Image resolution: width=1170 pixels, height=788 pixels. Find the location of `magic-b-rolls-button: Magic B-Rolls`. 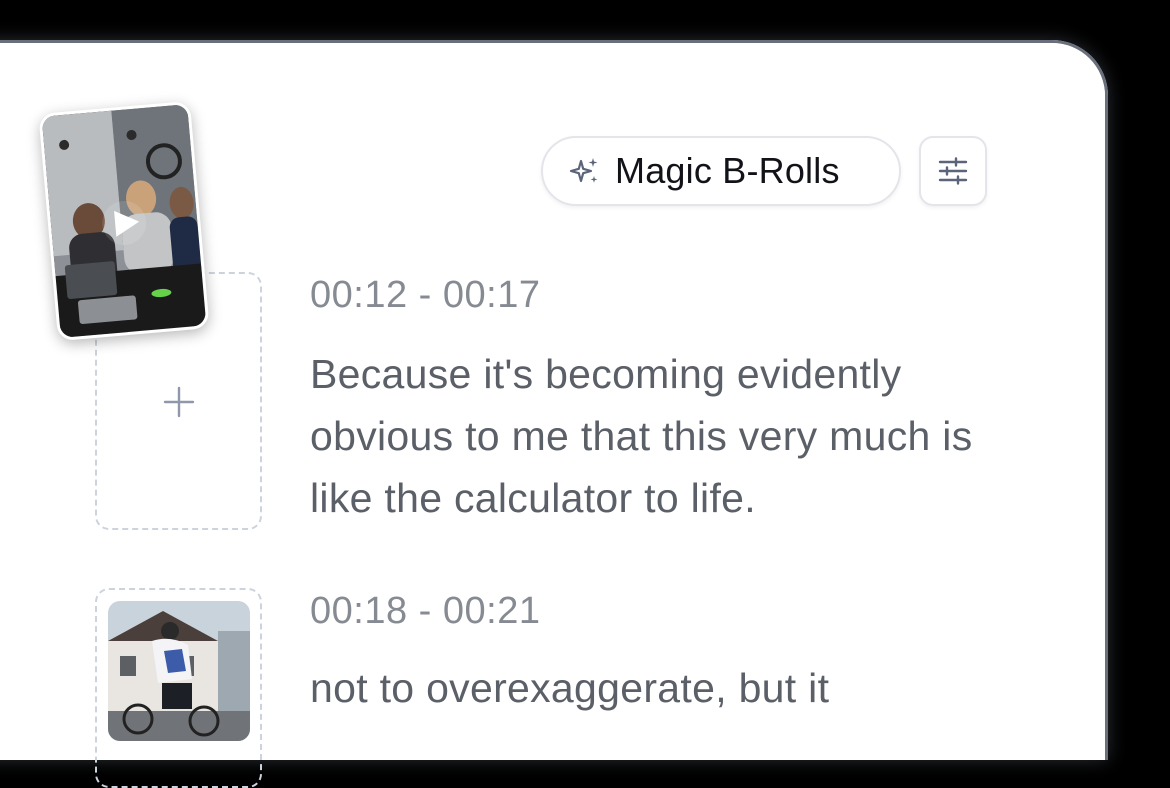

magic-b-rolls-button: Magic B-Rolls is located at coordinates (721, 171).